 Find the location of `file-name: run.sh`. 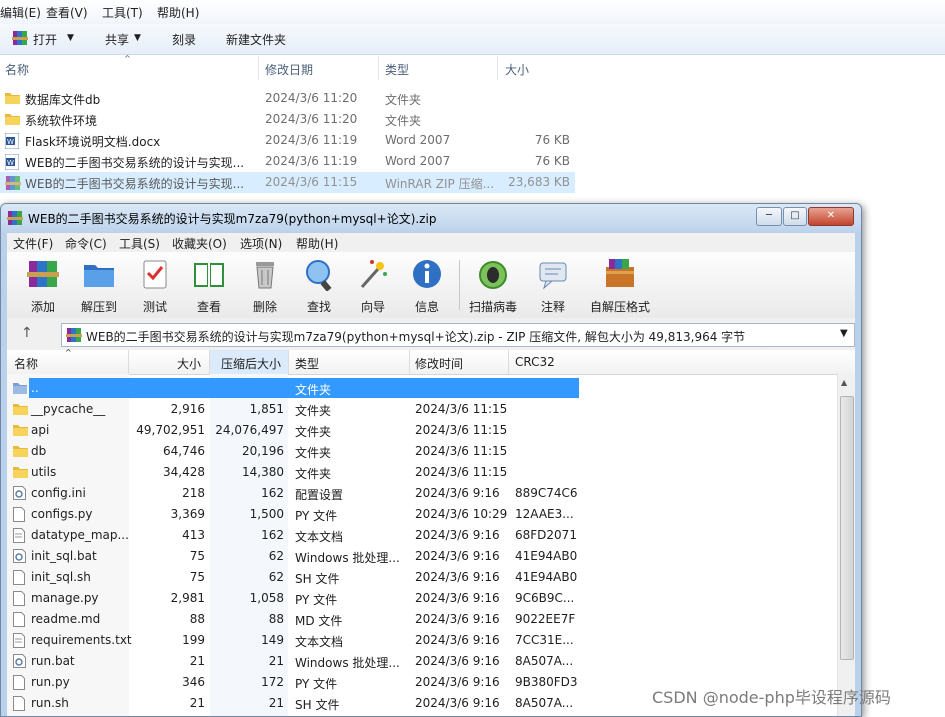

file-name: run.sh is located at coordinates (50, 703).